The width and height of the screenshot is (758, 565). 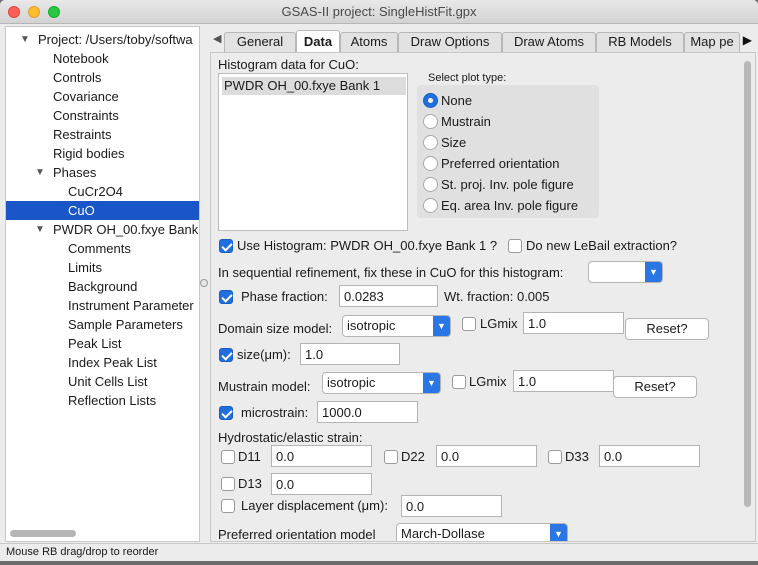 I want to click on use-histogram-label: Use Histogram: PWDR OH_00.fxye Bank 1 ?, so click(x=367, y=245).